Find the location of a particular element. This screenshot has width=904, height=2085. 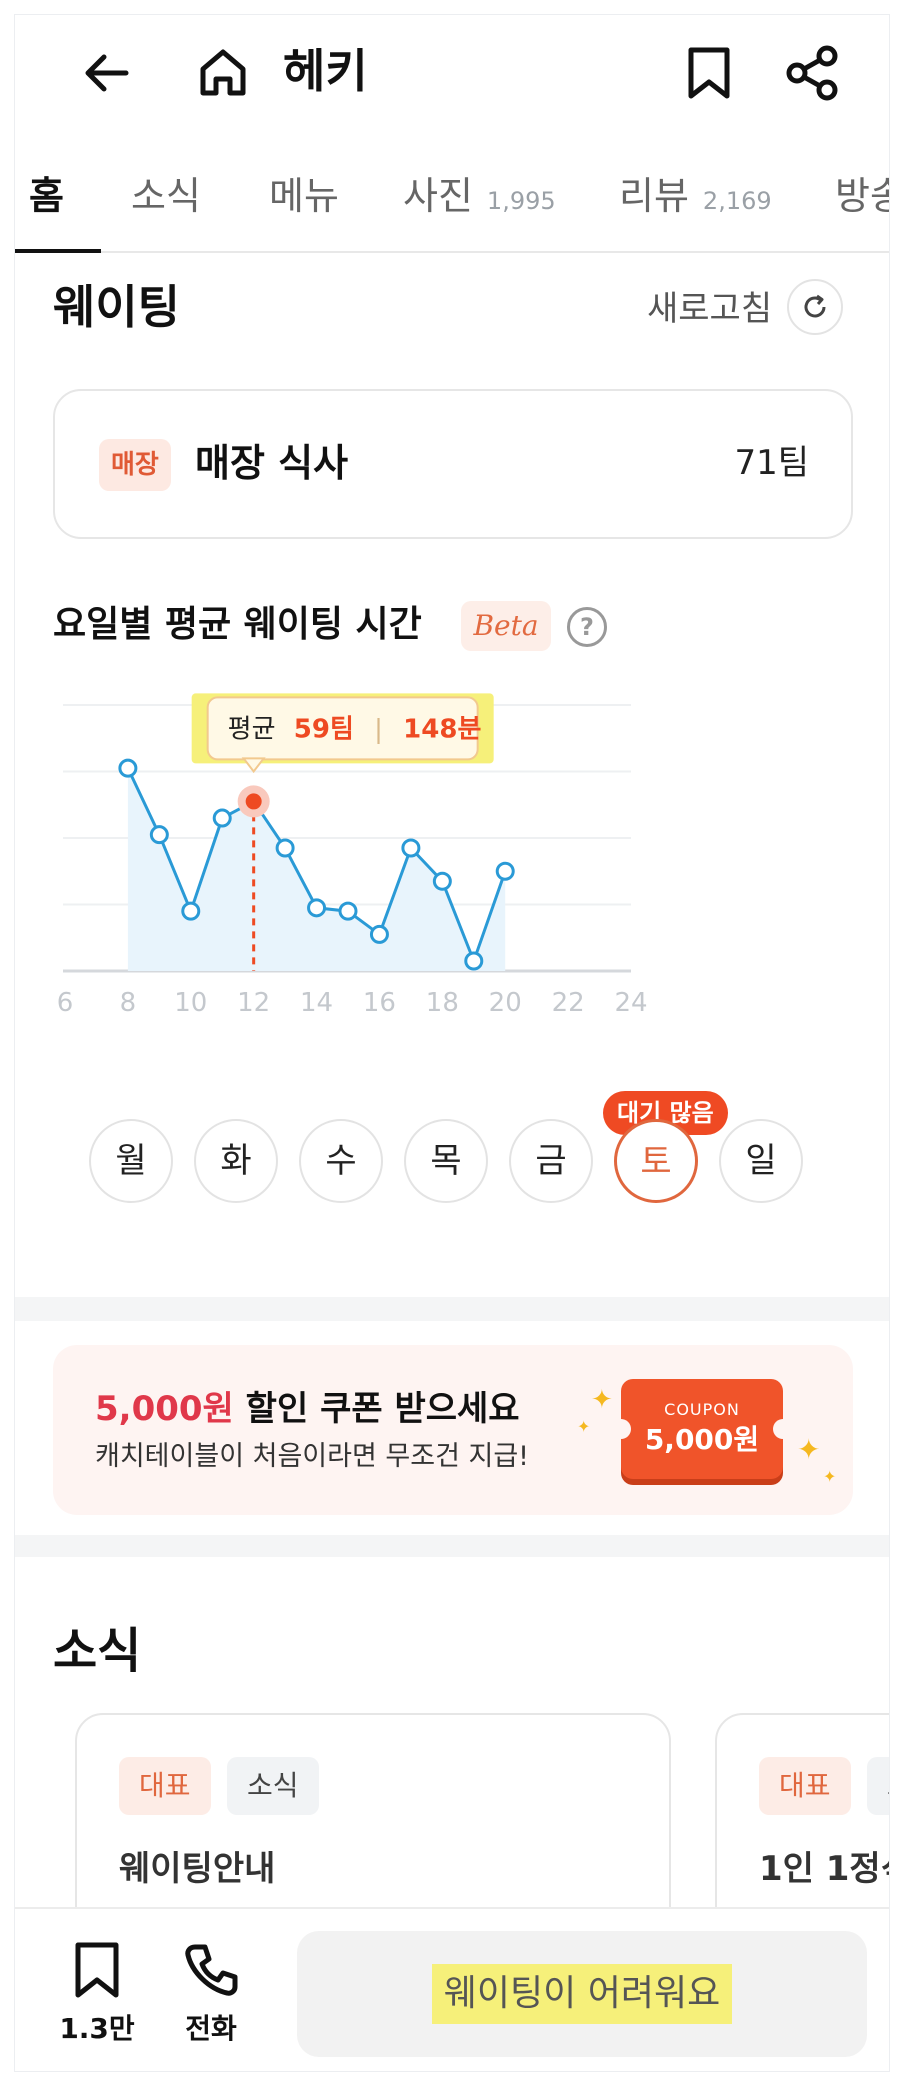

store-badge: 매장 is located at coordinates (135, 465).